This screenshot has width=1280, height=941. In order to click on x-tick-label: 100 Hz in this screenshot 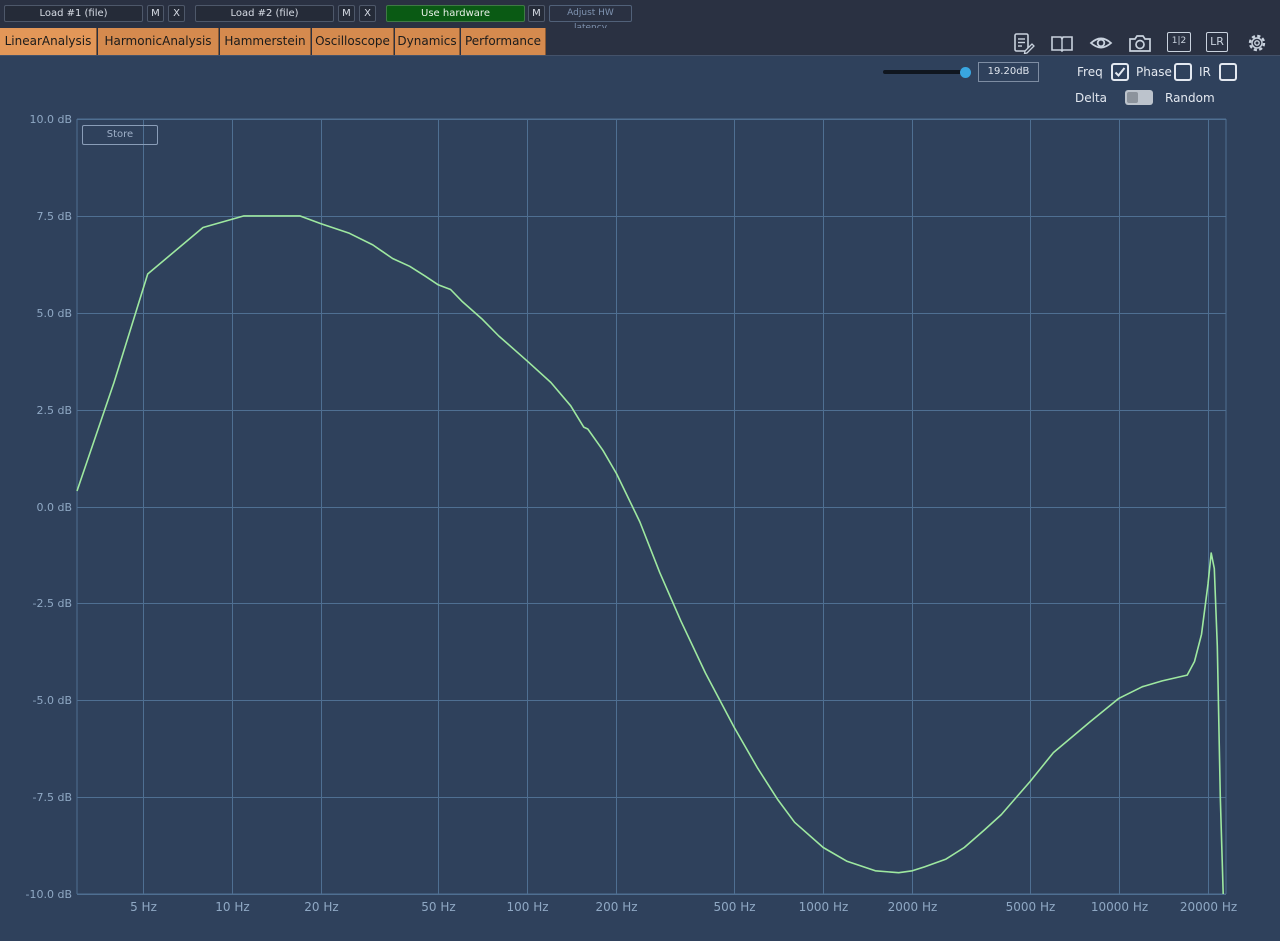, I will do `click(527, 907)`.